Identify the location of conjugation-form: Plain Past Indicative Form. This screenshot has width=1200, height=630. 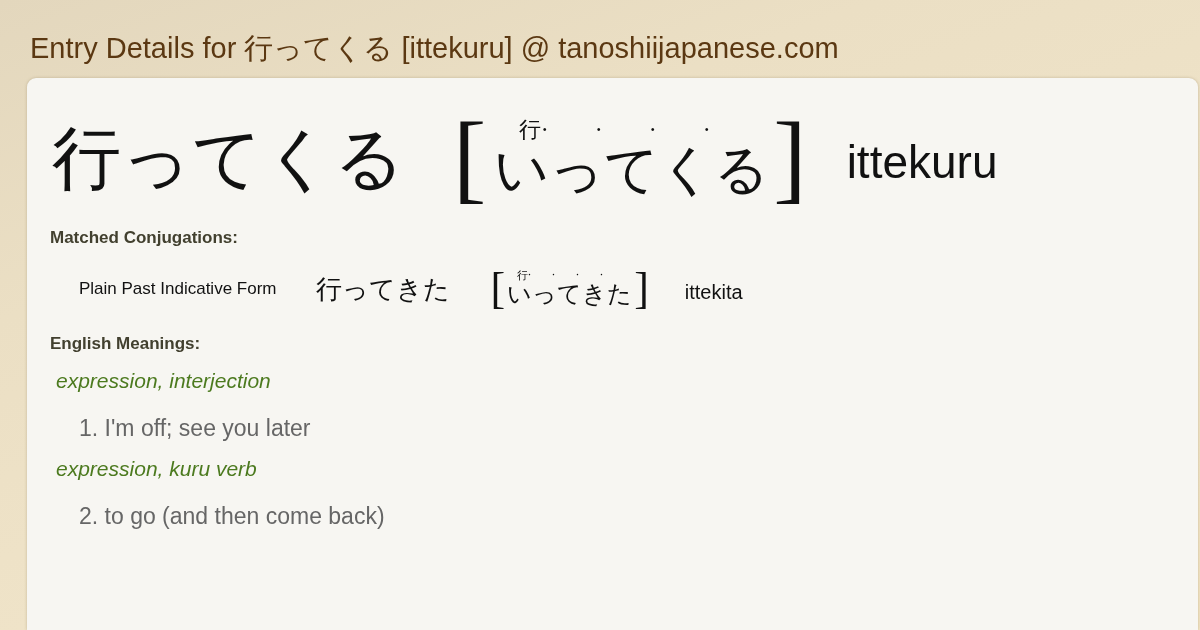
(178, 289).